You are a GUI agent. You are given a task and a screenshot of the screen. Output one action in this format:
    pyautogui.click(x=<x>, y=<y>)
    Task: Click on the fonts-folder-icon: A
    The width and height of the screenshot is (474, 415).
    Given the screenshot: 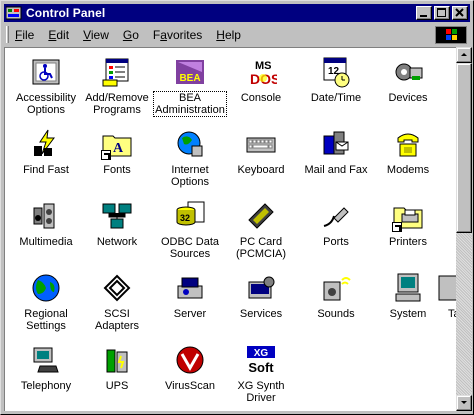 What is the action you would take?
    pyautogui.click(x=117, y=144)
    